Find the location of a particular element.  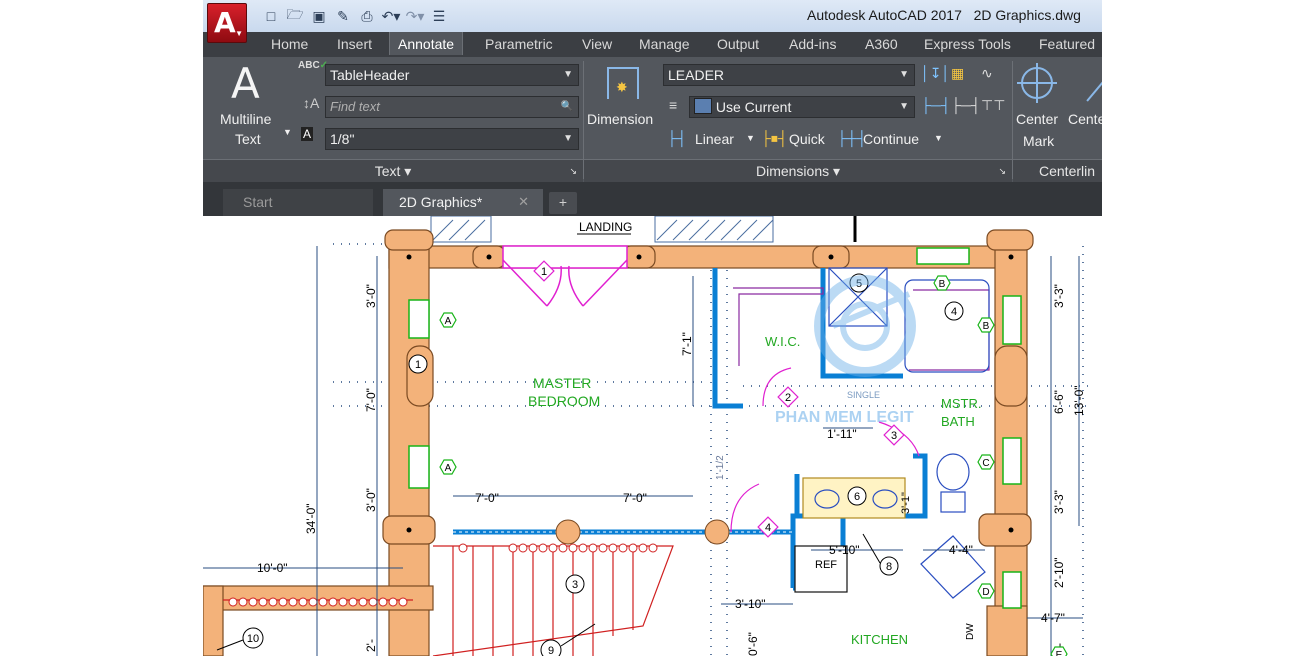

continue-label: Continue is located at coordinates (891, 139).